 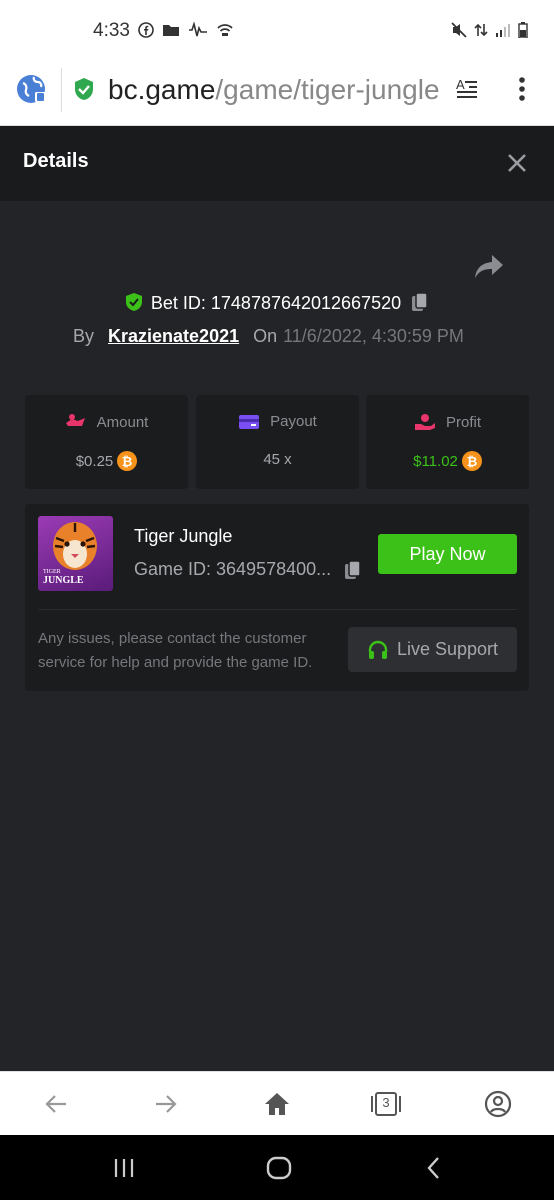 What do you see at coordinates (293, 421) in the screenshot?
I see `stat-label: Payout` at bounding box center [293, 421].